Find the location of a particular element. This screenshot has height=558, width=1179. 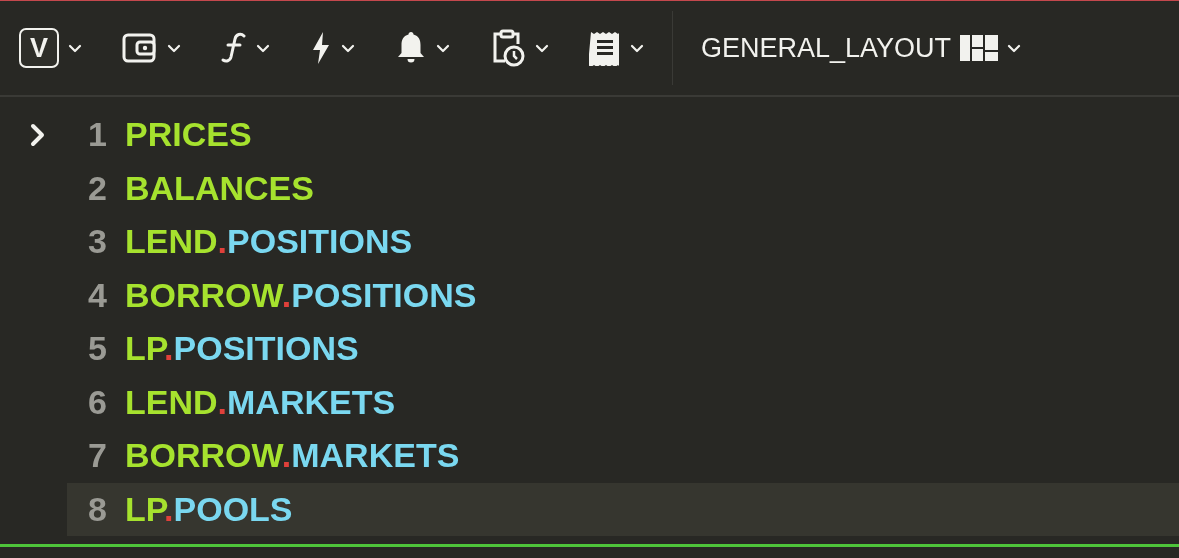

line-number: 5 is located at coordinates (97, 349).